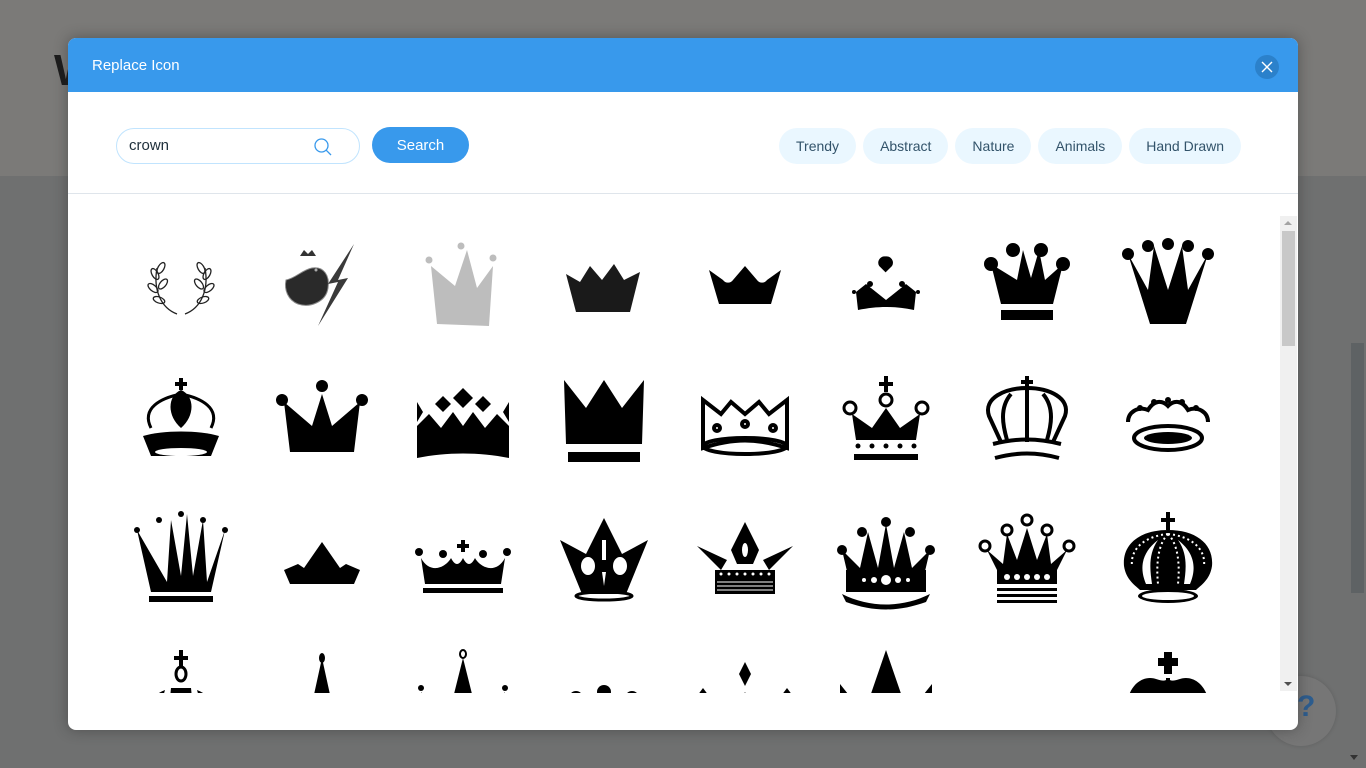 The width and height of the screenshot is (1366, 768). I want to click on search-button: Search, so click(420, 145).